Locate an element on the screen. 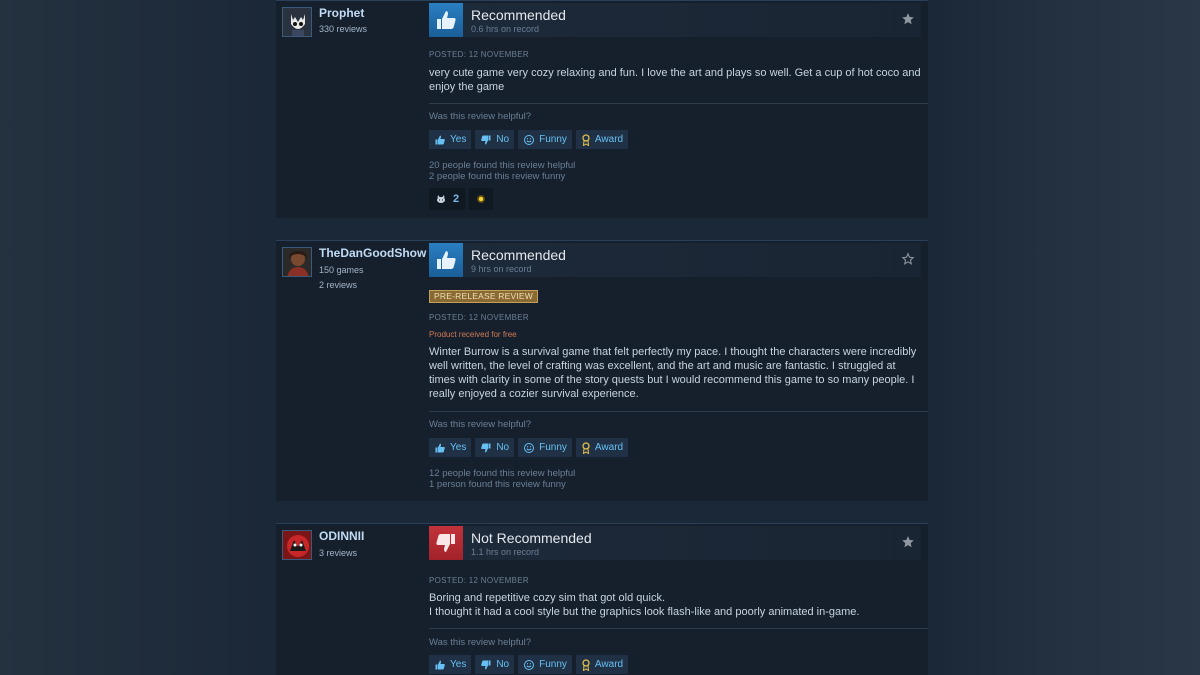 The width and height of the screenshot is (1200, 675). vote-title: Not Recommended is located at coordinates (531, 538).